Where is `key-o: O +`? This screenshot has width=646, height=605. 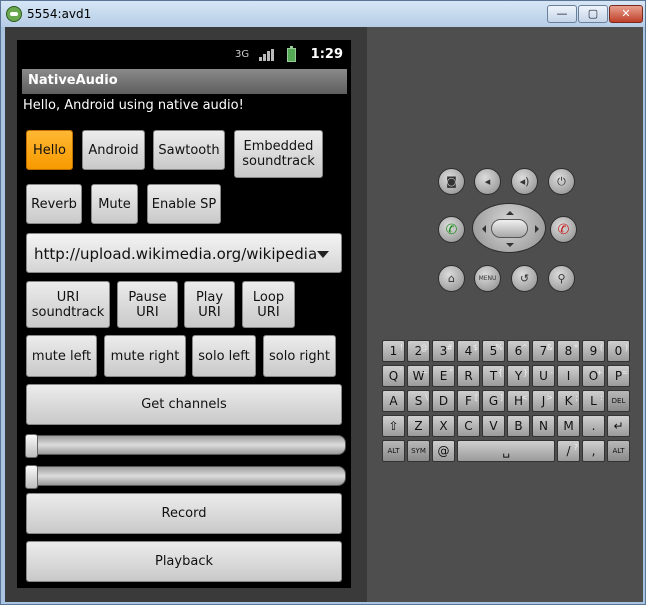 key-o: O + is located at coordinates (593, 376).